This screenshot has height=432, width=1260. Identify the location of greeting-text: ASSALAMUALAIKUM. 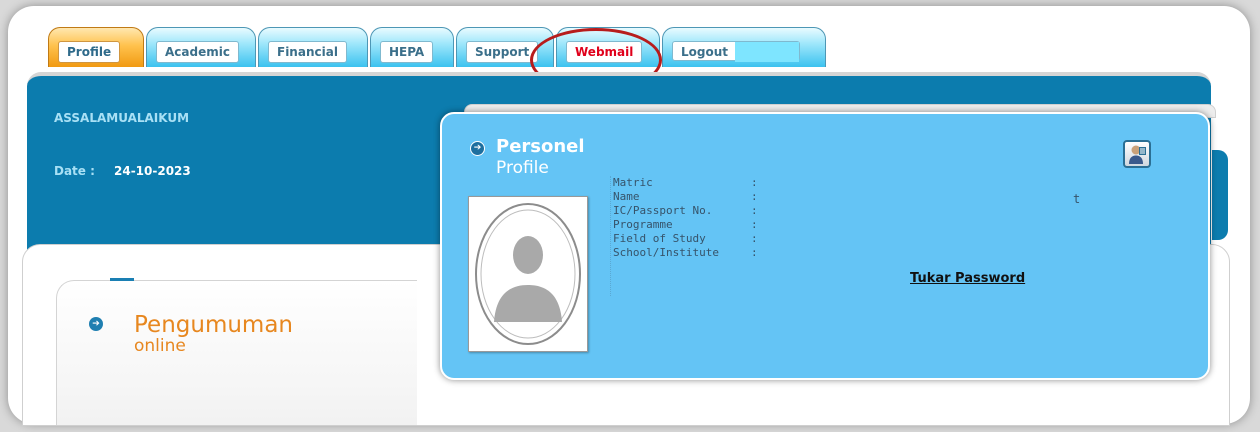
(122, 118).